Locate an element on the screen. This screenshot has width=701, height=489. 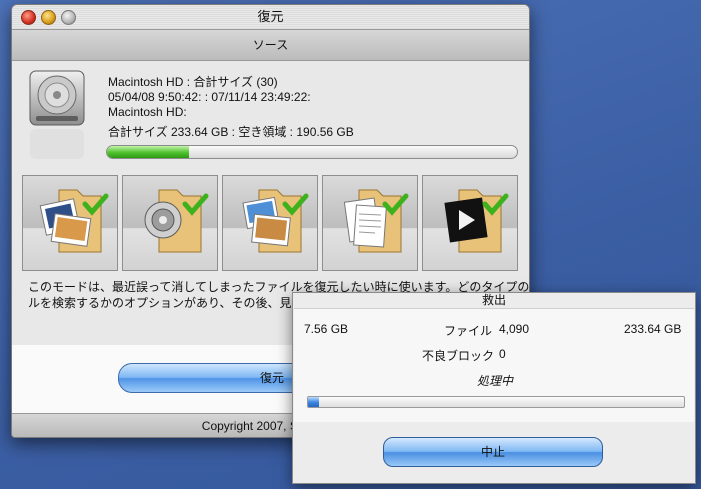
scanned-size: 7.56 GB is located at coordinates (326, 329).